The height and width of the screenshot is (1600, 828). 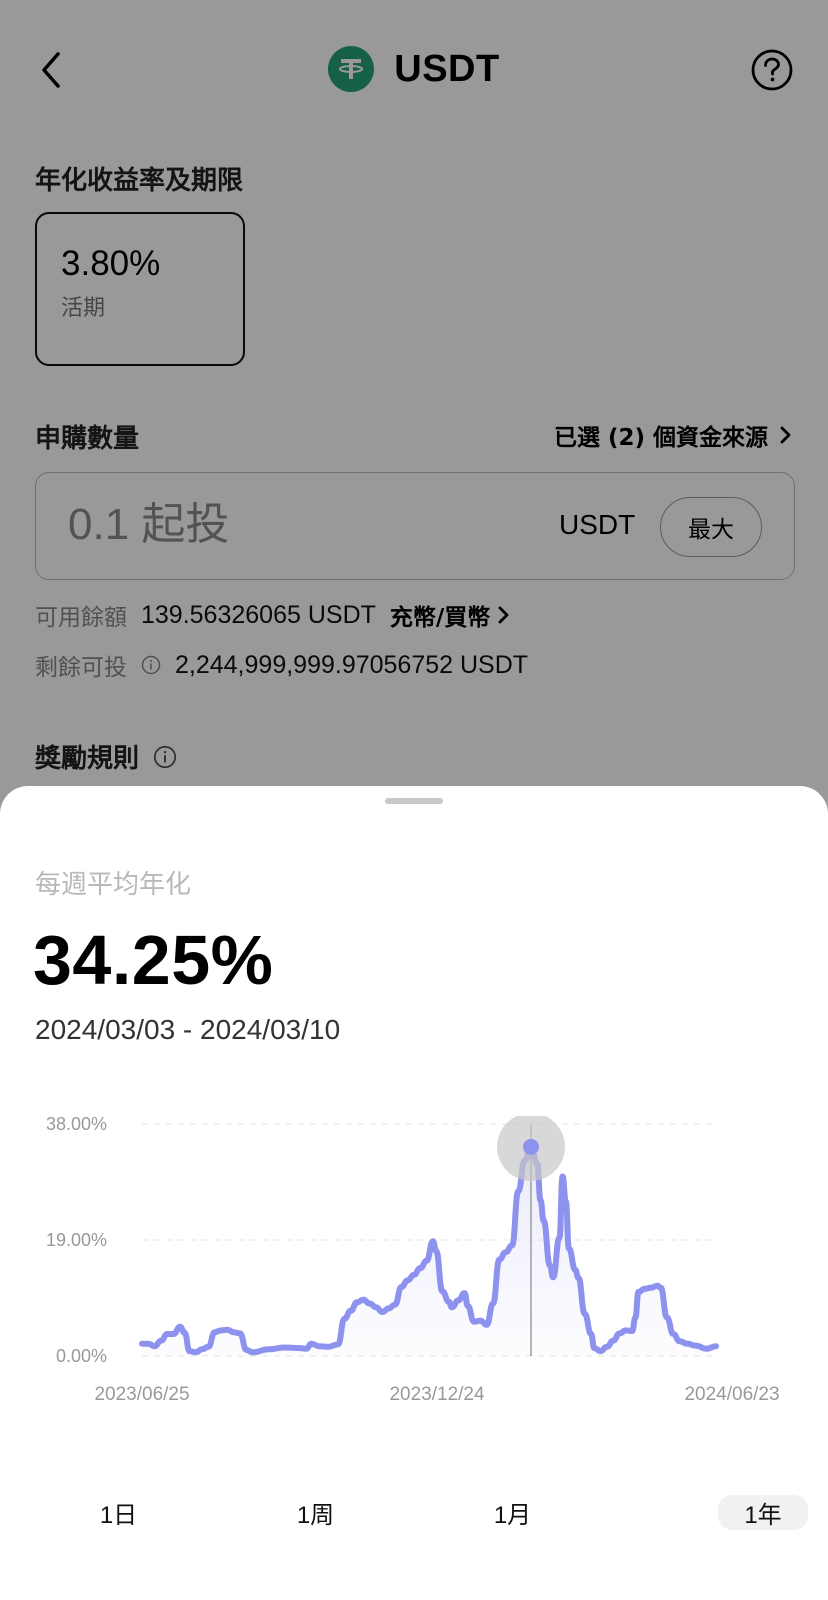 What do you see at coordinates (731, 1394) in the screenshot?
I see `chart-x-tick-label: 2024/06/23` at bounding box center [731, 1394].